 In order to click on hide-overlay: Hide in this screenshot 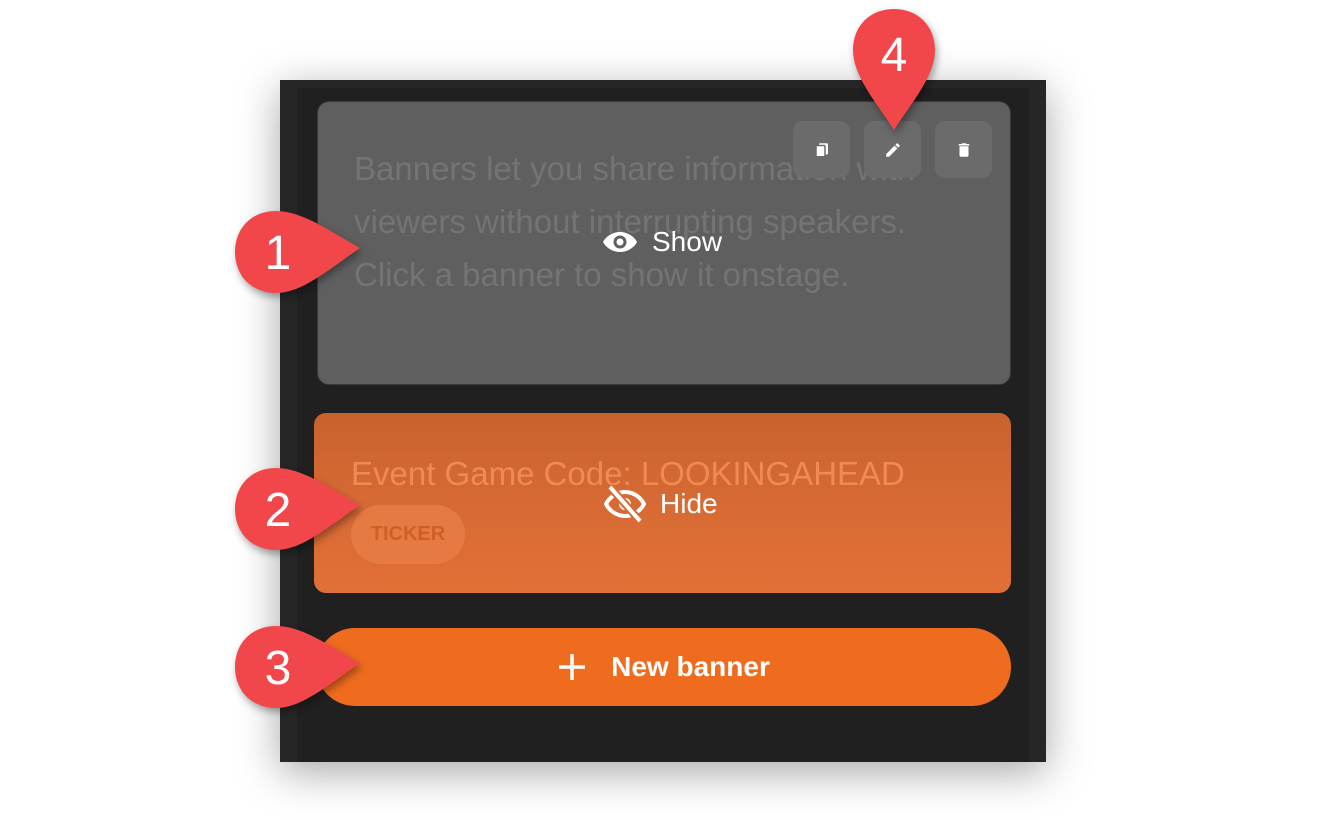, I will do `click(661, 504)`.